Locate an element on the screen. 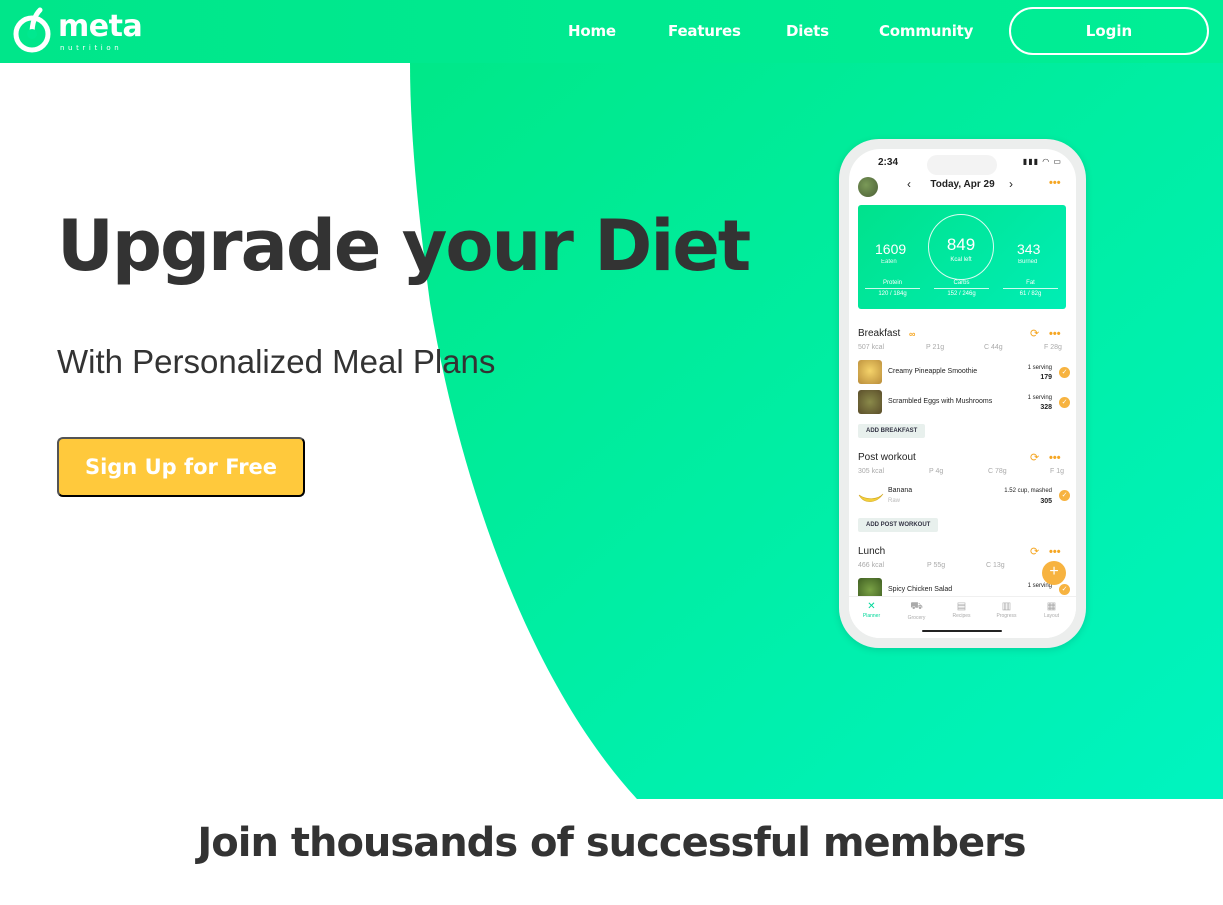 Image resolution: width=1223 pixels, height=905 pixels. status-time: 2:34 is located at coordinates (888, 162).